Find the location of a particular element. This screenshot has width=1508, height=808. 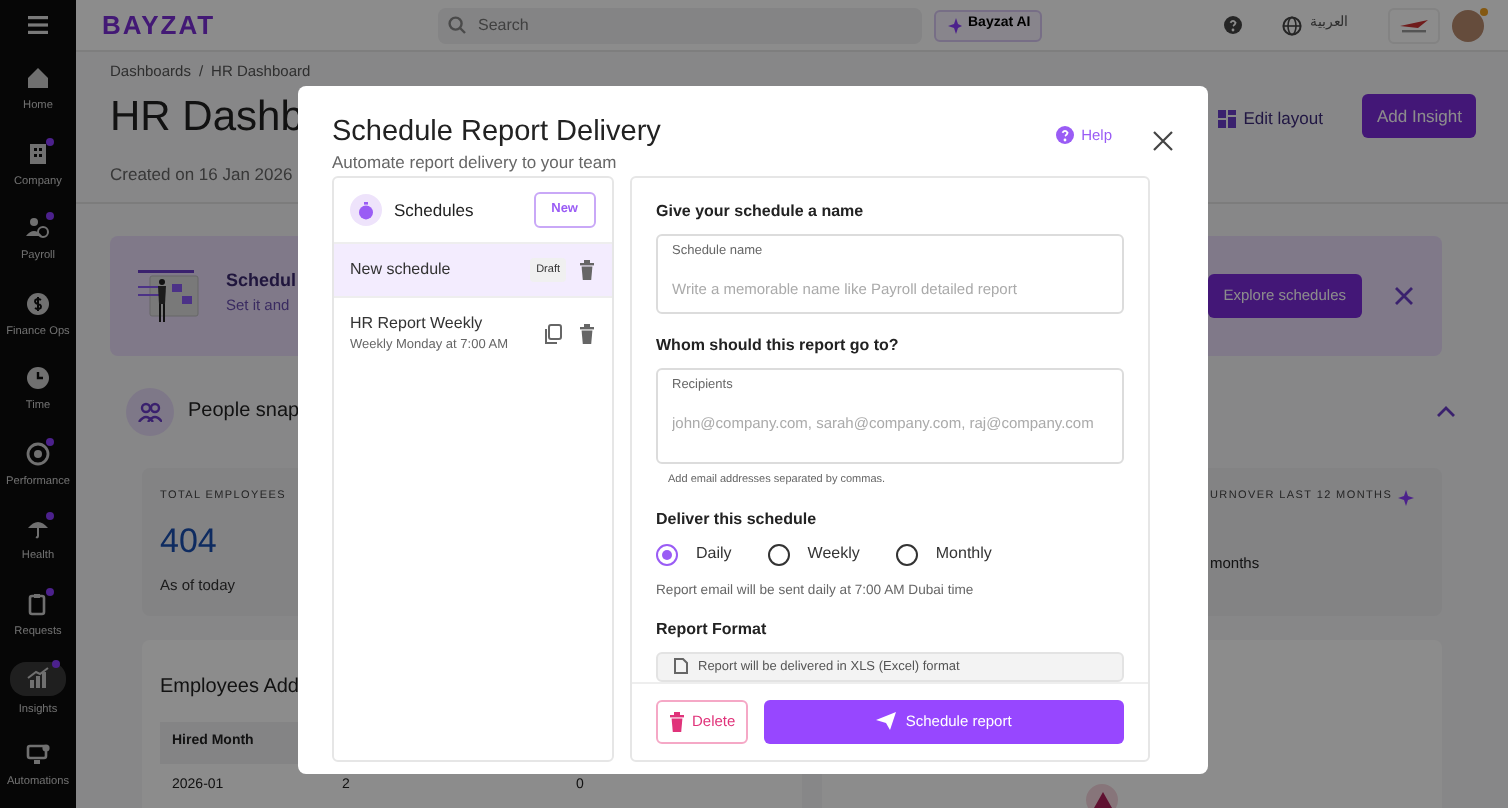

target-icon is located at coordinates (38, 453).